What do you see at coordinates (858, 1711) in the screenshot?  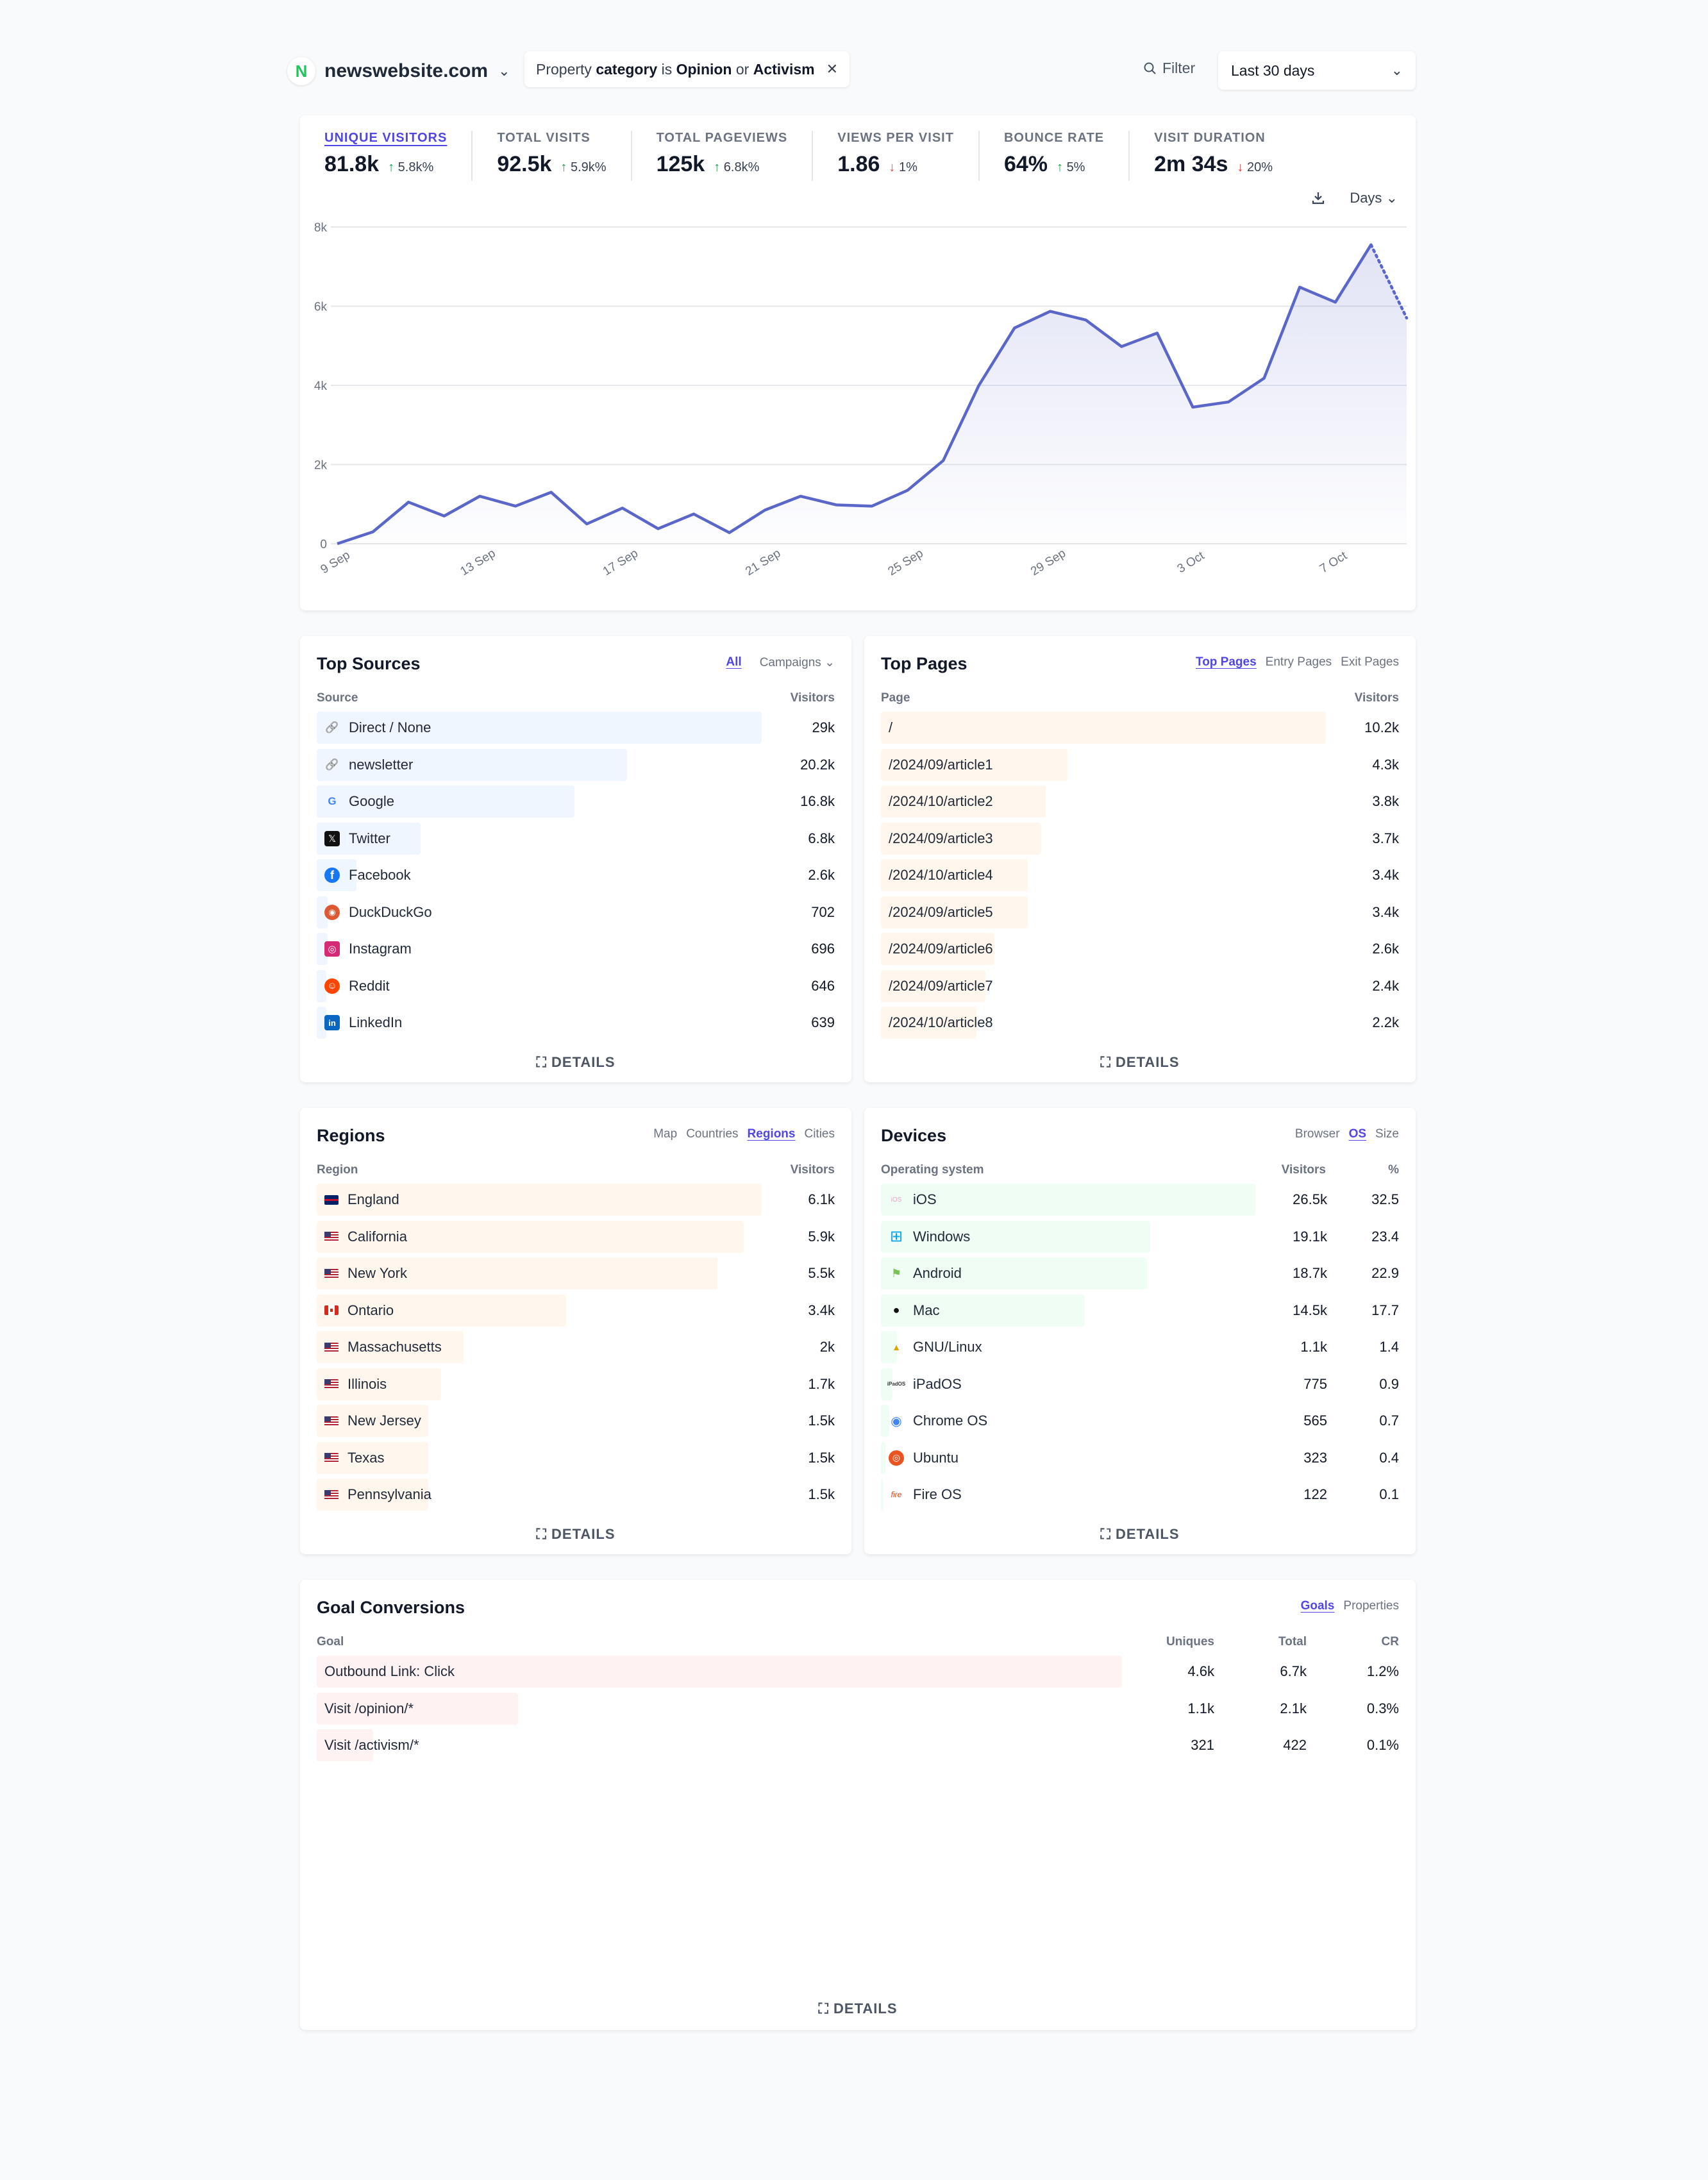 I see `list-item: Visit /opinion/* 1.1k 2.1k 0.3%` at bounding box center [858, 1711].